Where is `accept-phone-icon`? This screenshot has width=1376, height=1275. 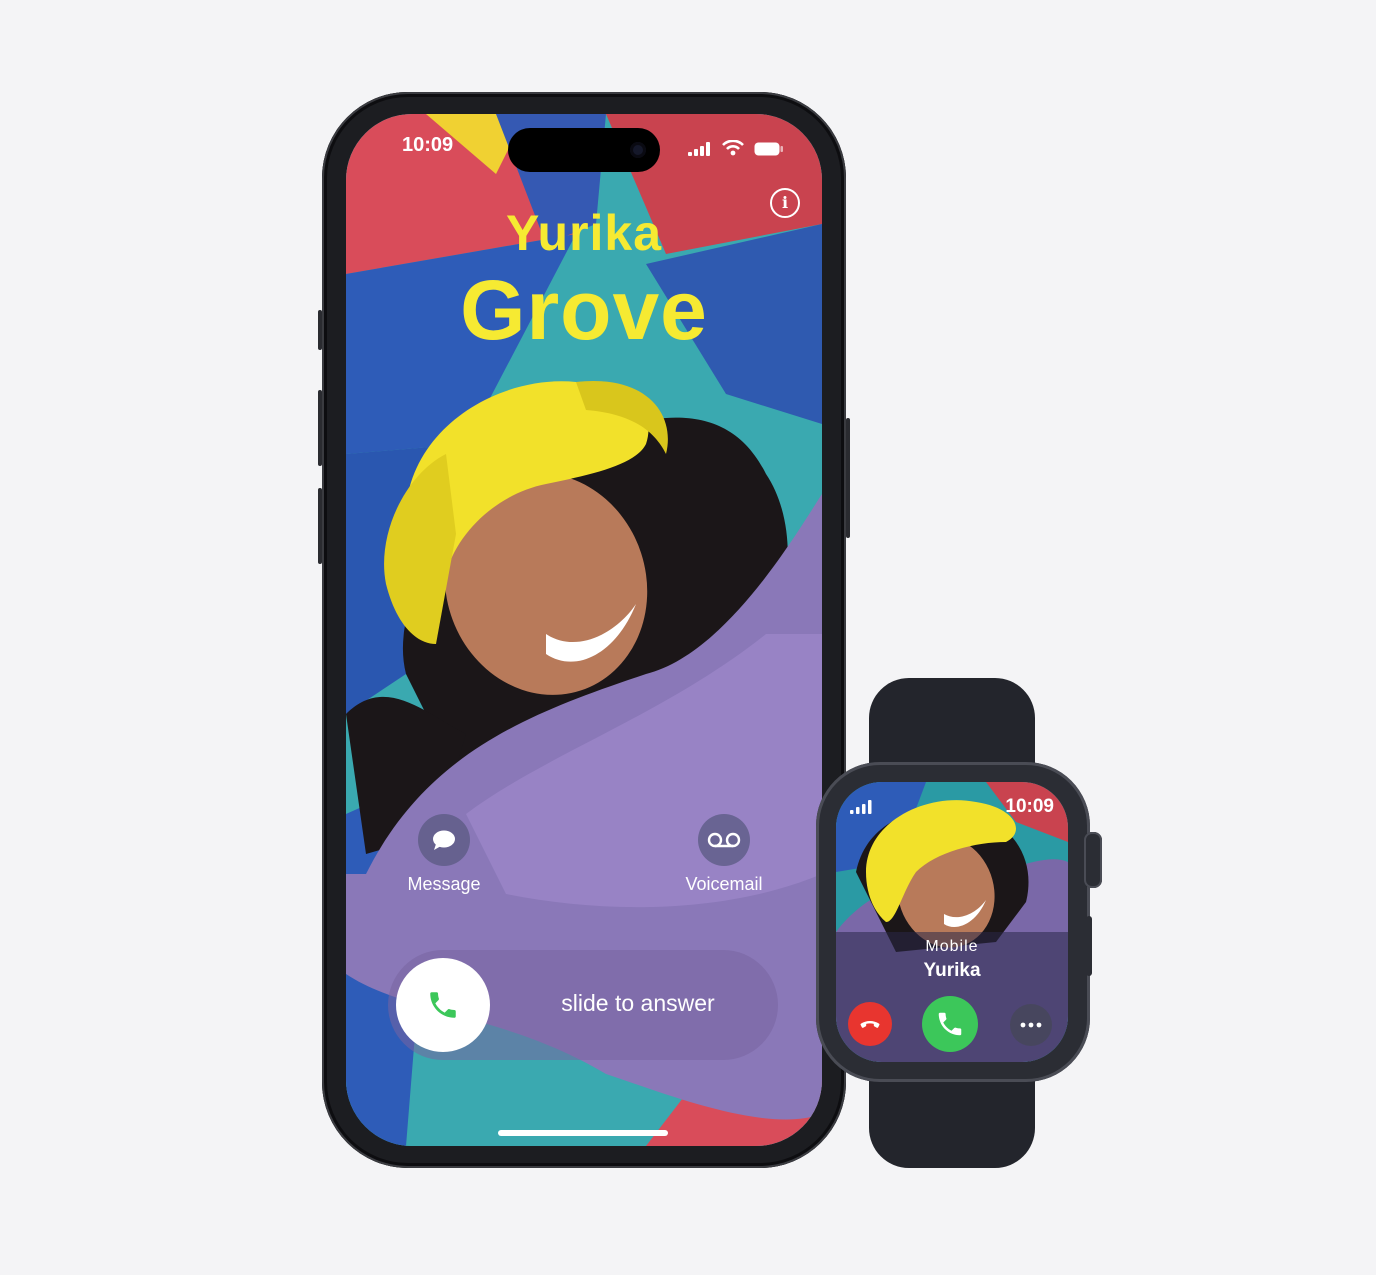
accept-phone-icon is located at coordinates (950, 1024).